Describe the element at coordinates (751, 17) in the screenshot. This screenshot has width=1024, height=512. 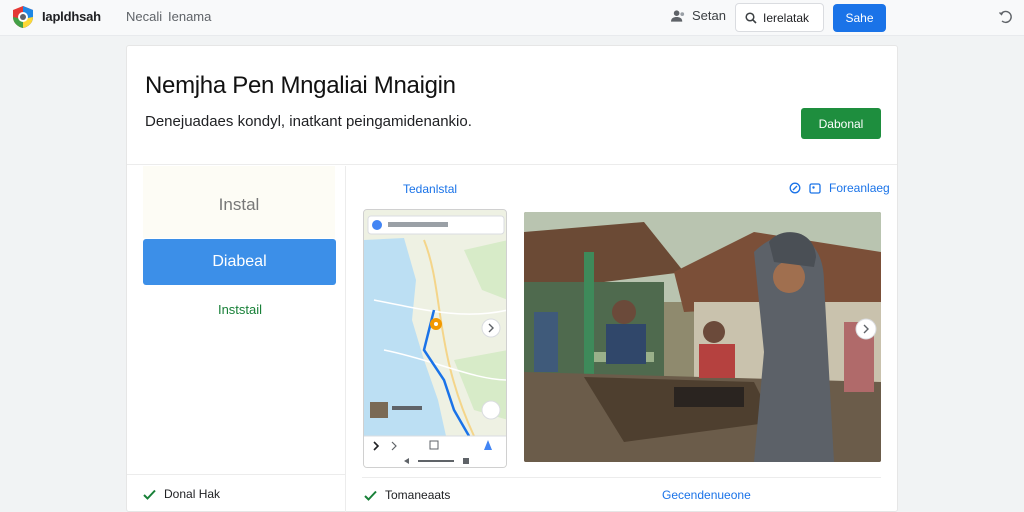
I see `search-icon` at that location.